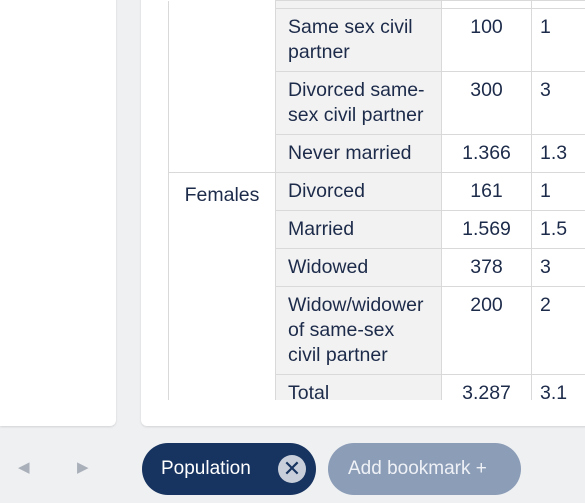 This screenshot has width=585, height=503. What do you see at coordinates (486, 330) in the screenshot?
I see `row-value: 200` at bounding box center [486, 330].